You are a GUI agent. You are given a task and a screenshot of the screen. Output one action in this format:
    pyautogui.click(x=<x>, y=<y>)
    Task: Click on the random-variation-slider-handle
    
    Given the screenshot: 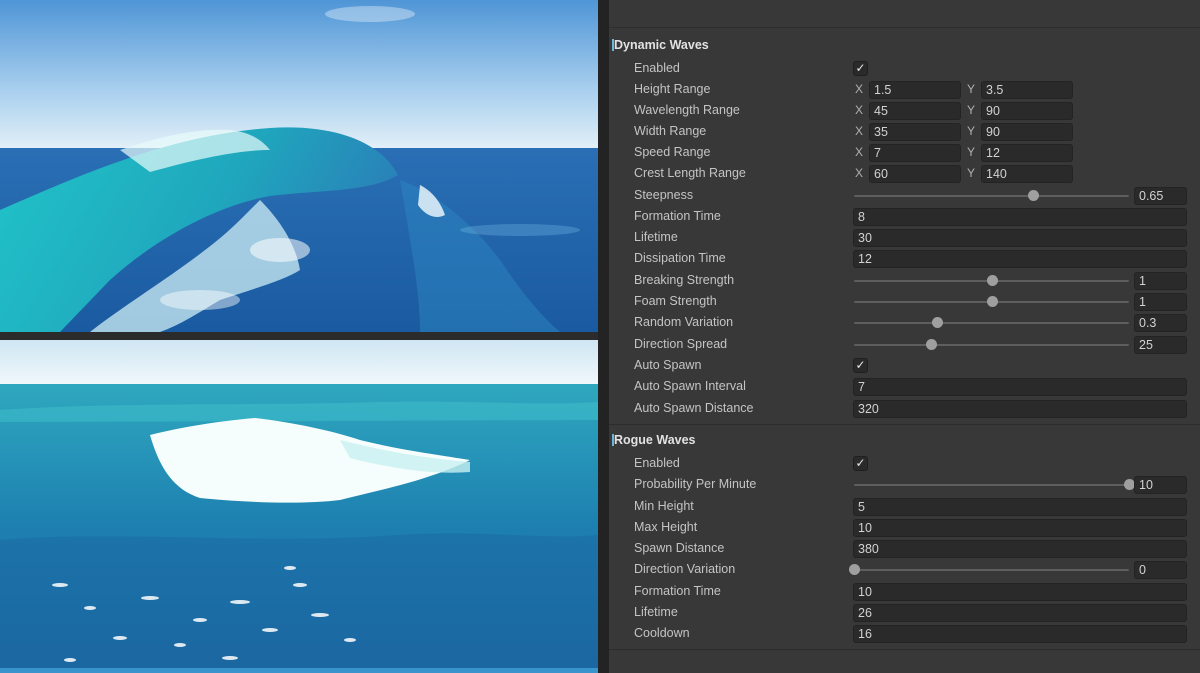 What is the action you would take?
    pyautogui.click(x=937, y=322)
    